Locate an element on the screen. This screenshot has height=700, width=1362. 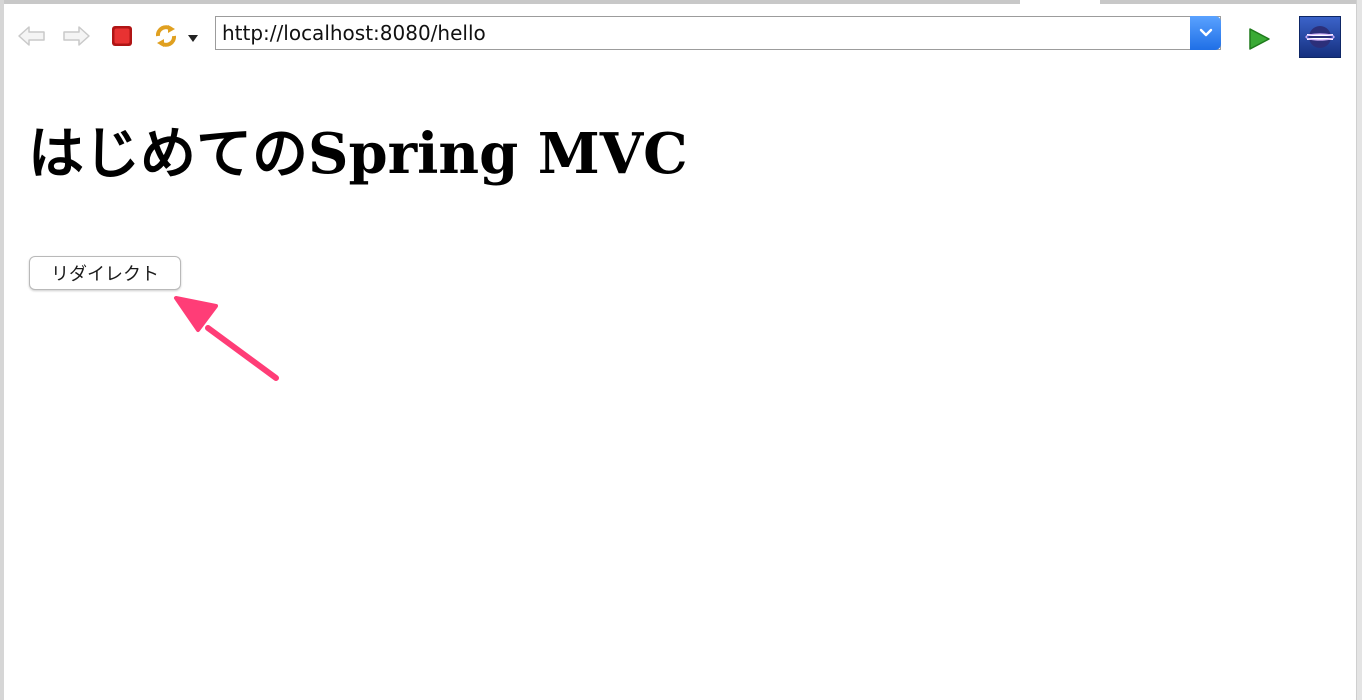
triangle-down-icon is located at coordinates (193, 38).